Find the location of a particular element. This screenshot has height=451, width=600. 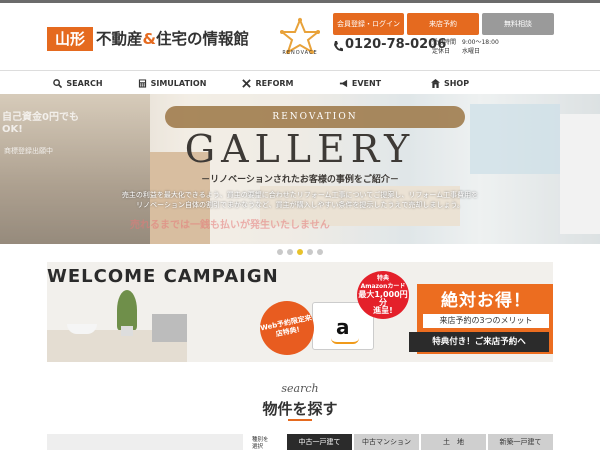

reserve-cta-button: 特典付き！ご来店予約へ is located at coordinates (479, 342).